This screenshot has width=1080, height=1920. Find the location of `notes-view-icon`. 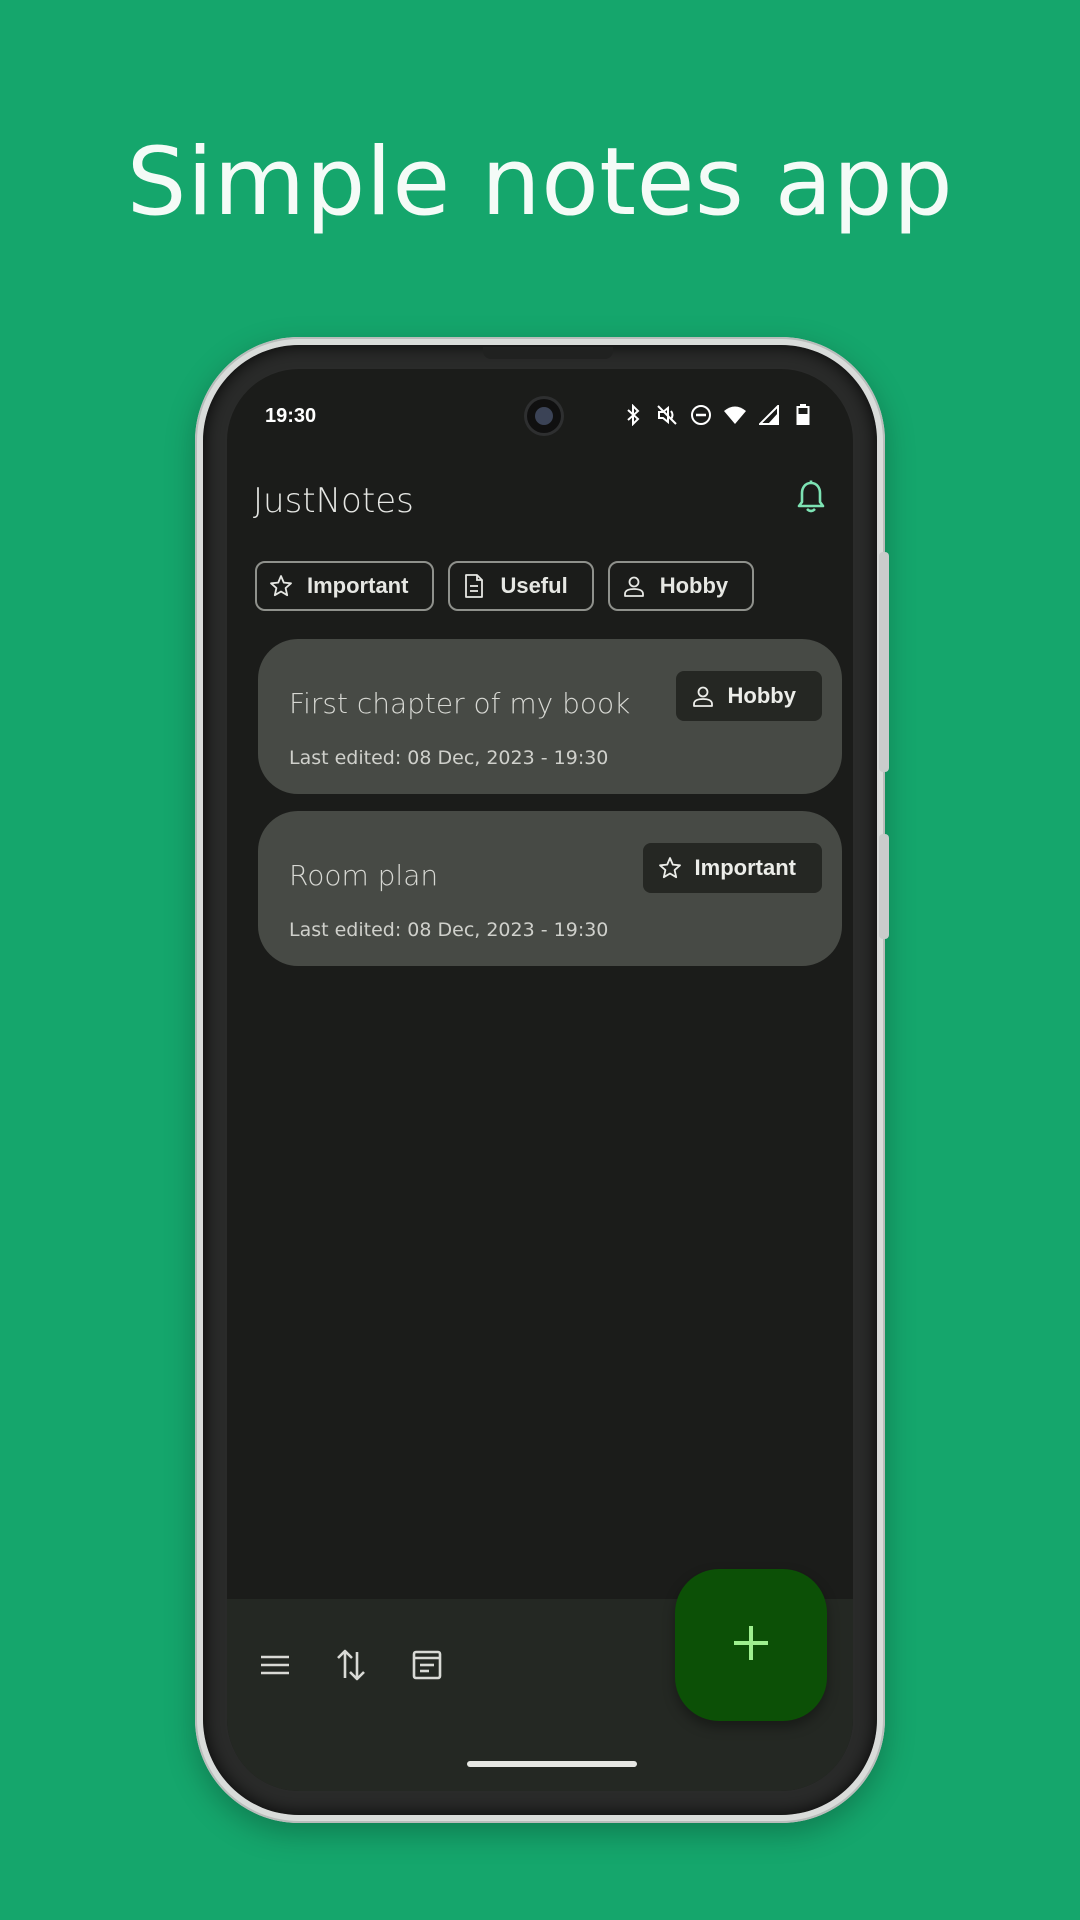

notes-view-icon is located at coordinates (427, 1665).